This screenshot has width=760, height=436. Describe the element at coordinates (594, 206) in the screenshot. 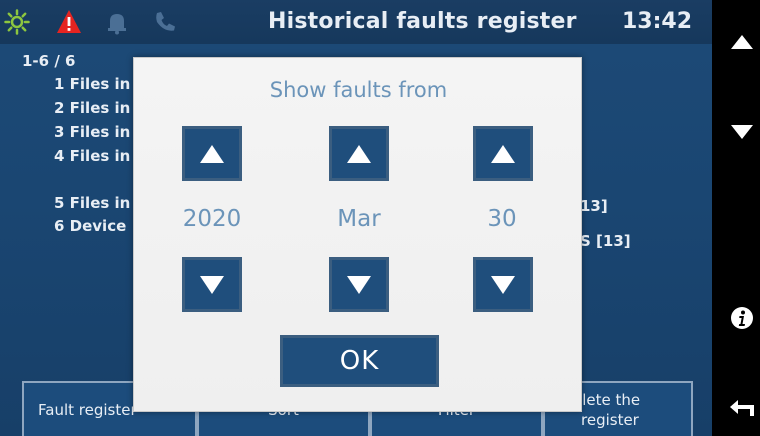

I see `list-item-fragment: 13]` at that location.